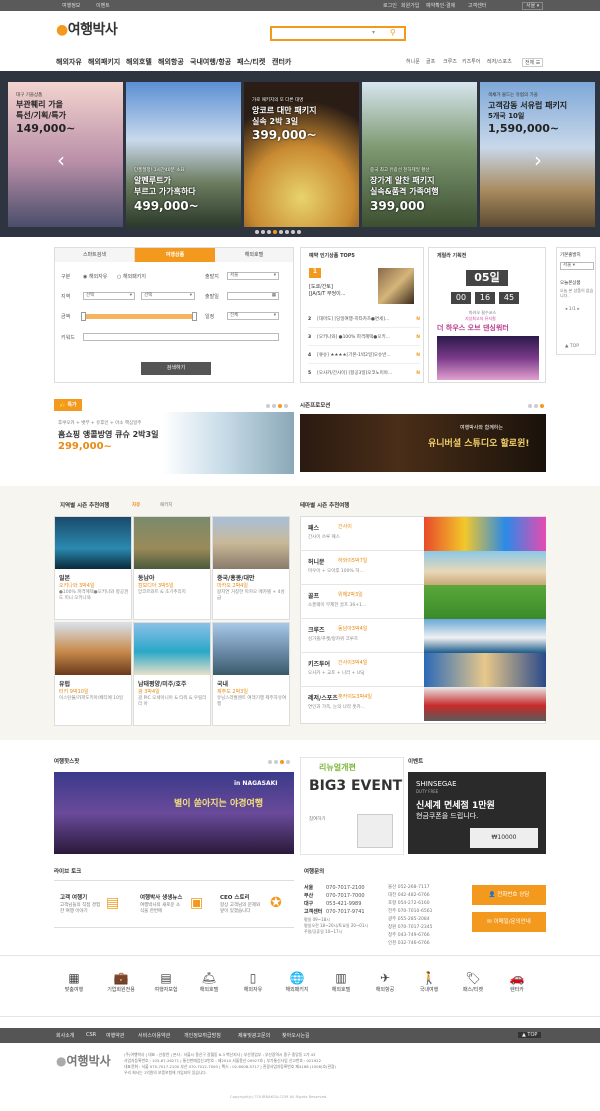 This screenshot has width=600, height=1111. I want to click on topbar-event-link: 이벤트, so click(103, 5).